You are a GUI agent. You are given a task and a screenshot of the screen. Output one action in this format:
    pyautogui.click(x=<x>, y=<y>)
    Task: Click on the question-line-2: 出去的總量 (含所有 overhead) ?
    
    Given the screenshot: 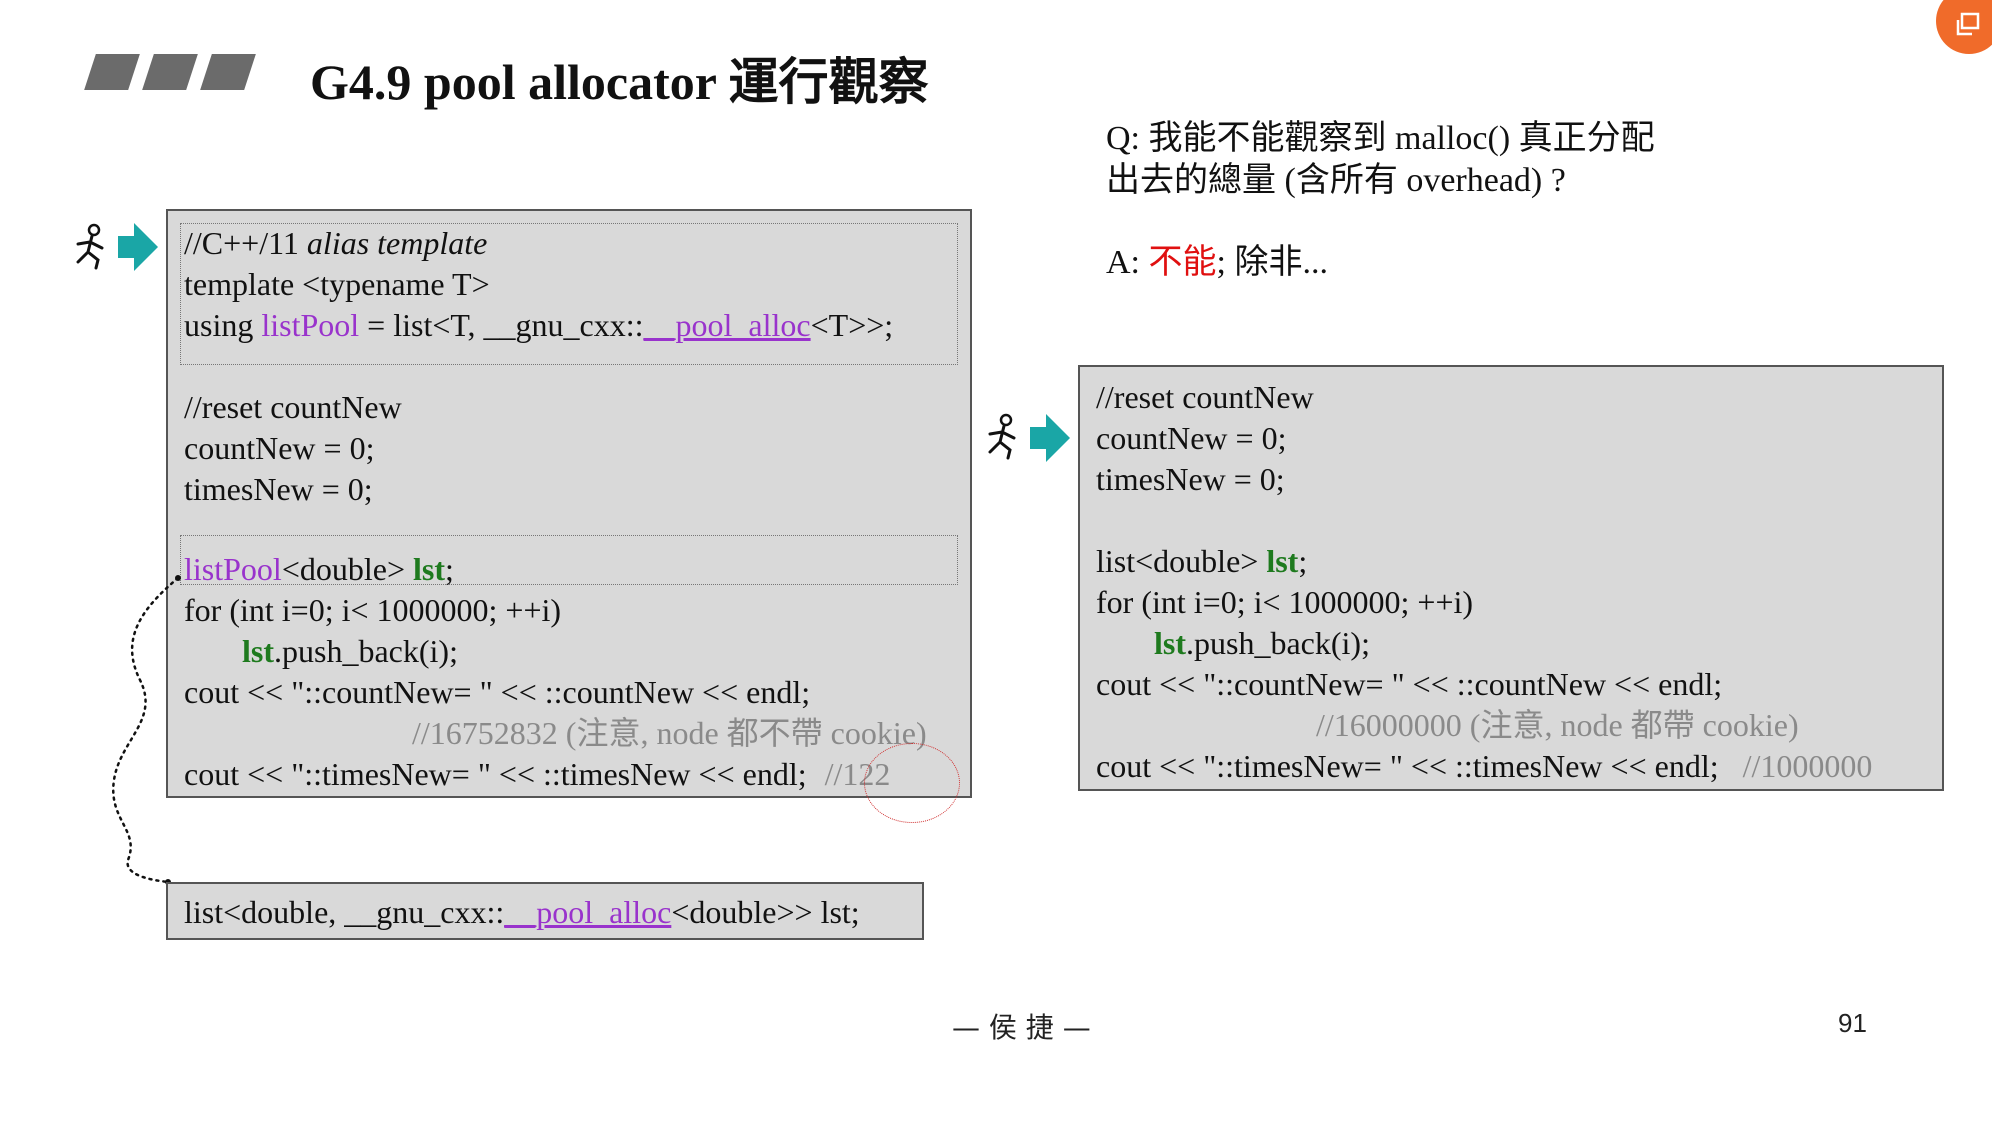 What is the action you would take?
    pyautogui.click(x=1336, y=180)
    